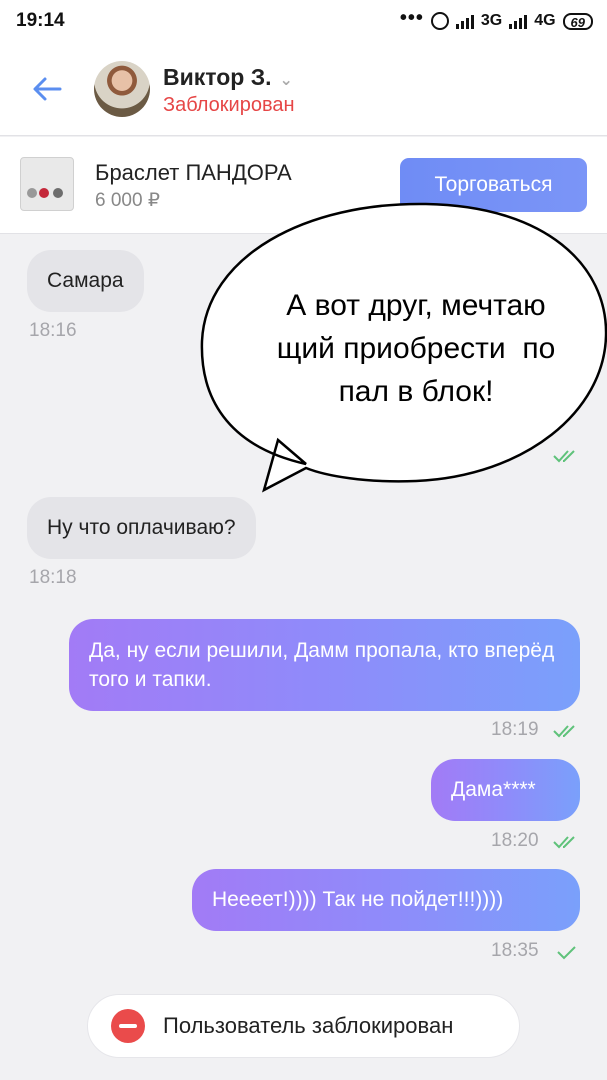  What do you see at coordinates (127, 200) in the screenshot?
I see `product-price: 6 000 ₽` at bounding box center [127, 200].